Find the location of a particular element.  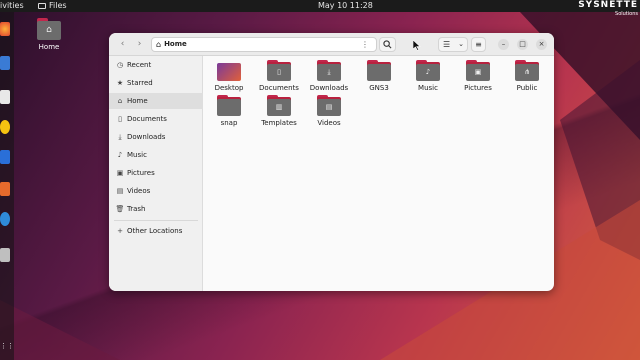

folder-item-pictures: ▣ Pictures is located at coordinates (478, 74).